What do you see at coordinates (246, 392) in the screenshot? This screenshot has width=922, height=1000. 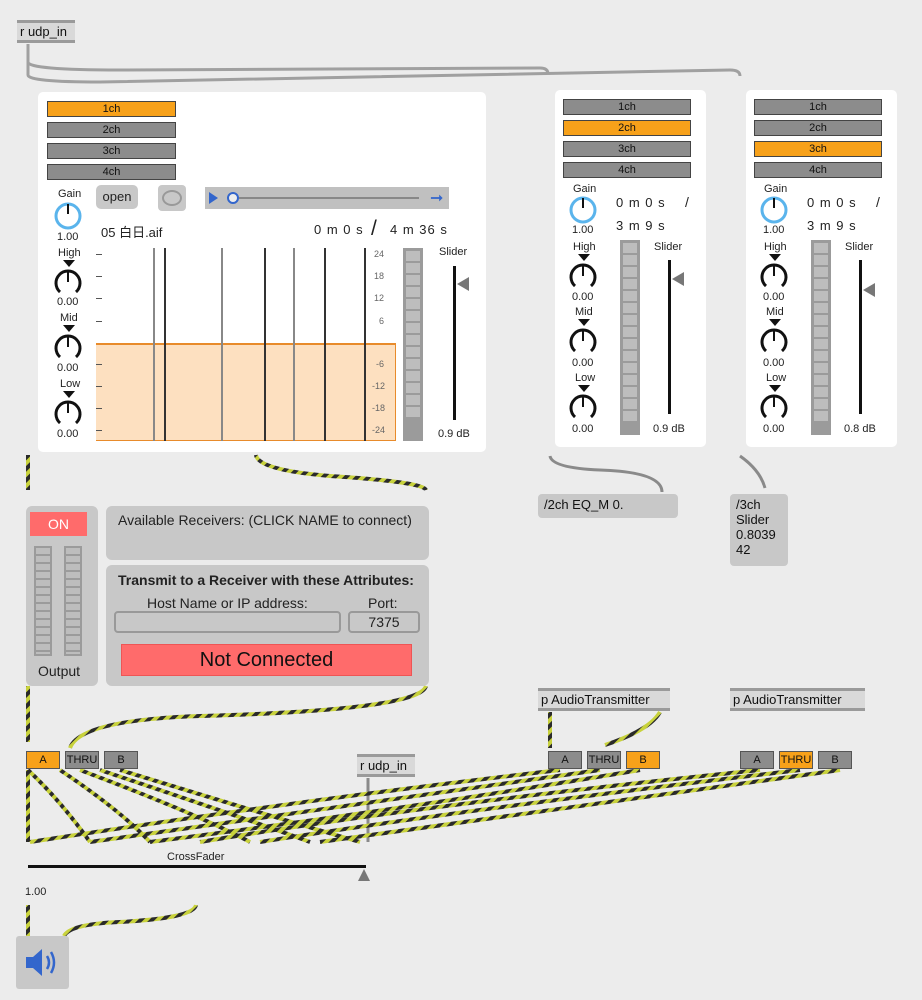 I see `eq-fill-region` at bounding box center [246, 392].